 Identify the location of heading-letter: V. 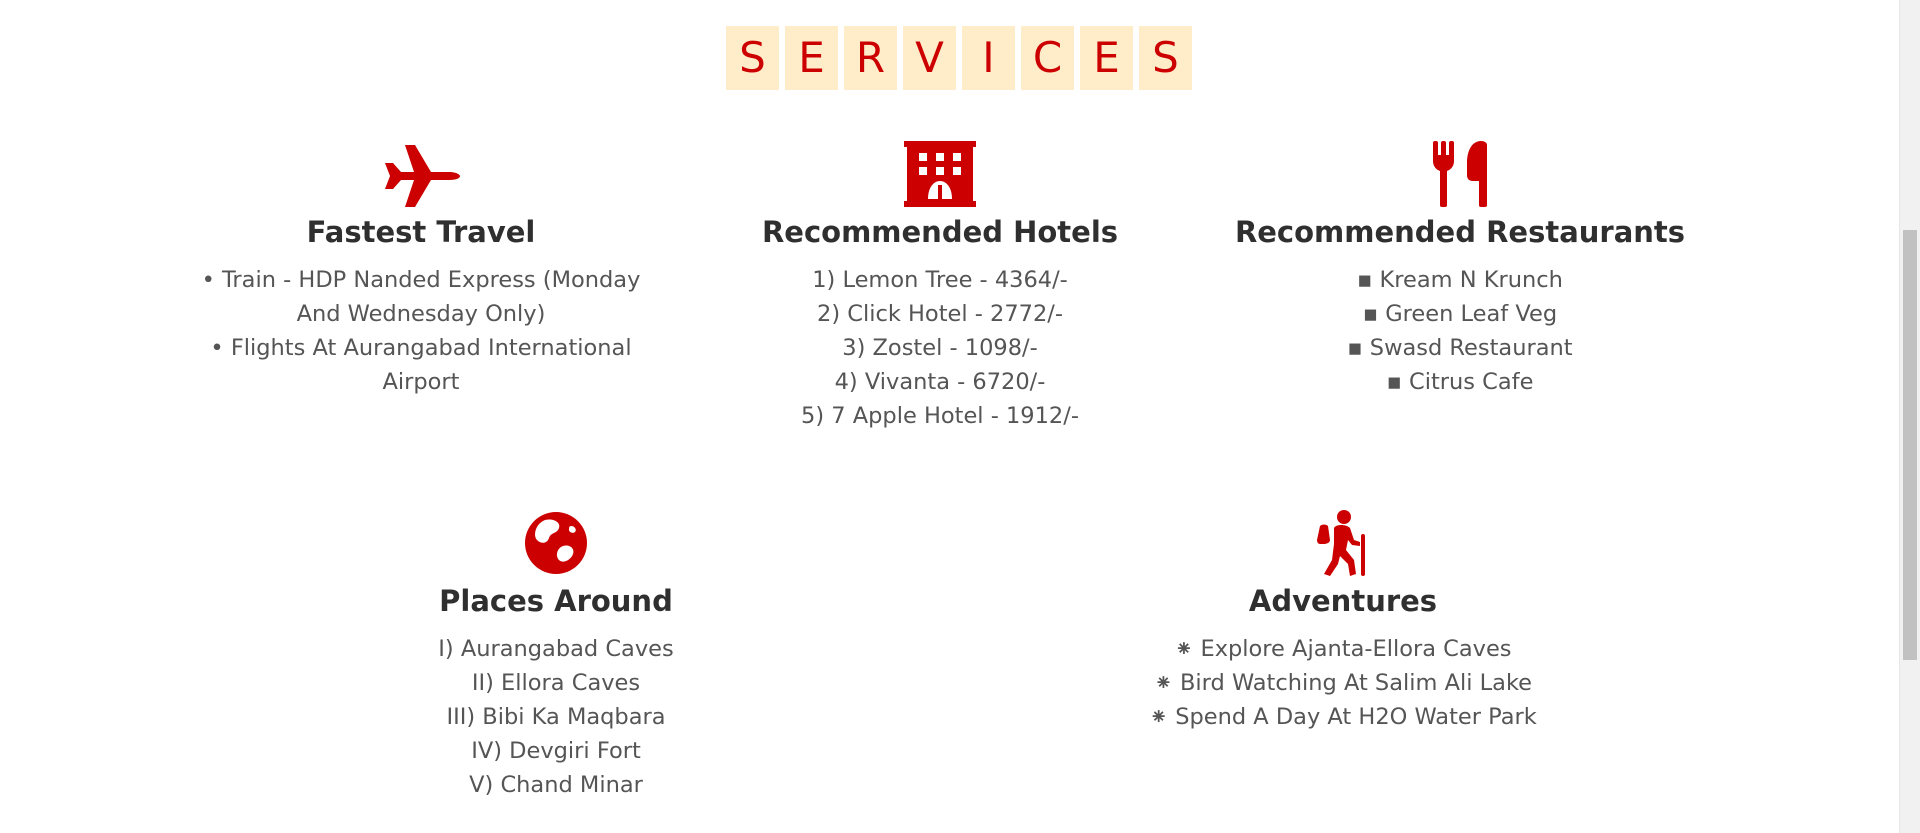
(929, 58).